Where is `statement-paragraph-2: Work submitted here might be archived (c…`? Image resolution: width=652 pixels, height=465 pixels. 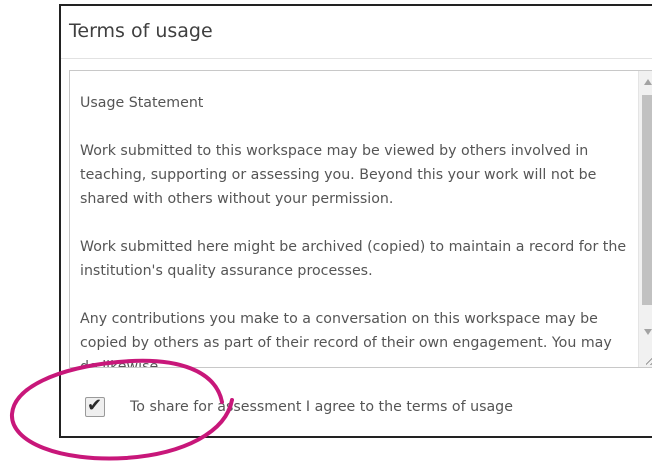 statement-paragraph-2: Work submitted here might be archived (c… is located at coordinates (353, 259).